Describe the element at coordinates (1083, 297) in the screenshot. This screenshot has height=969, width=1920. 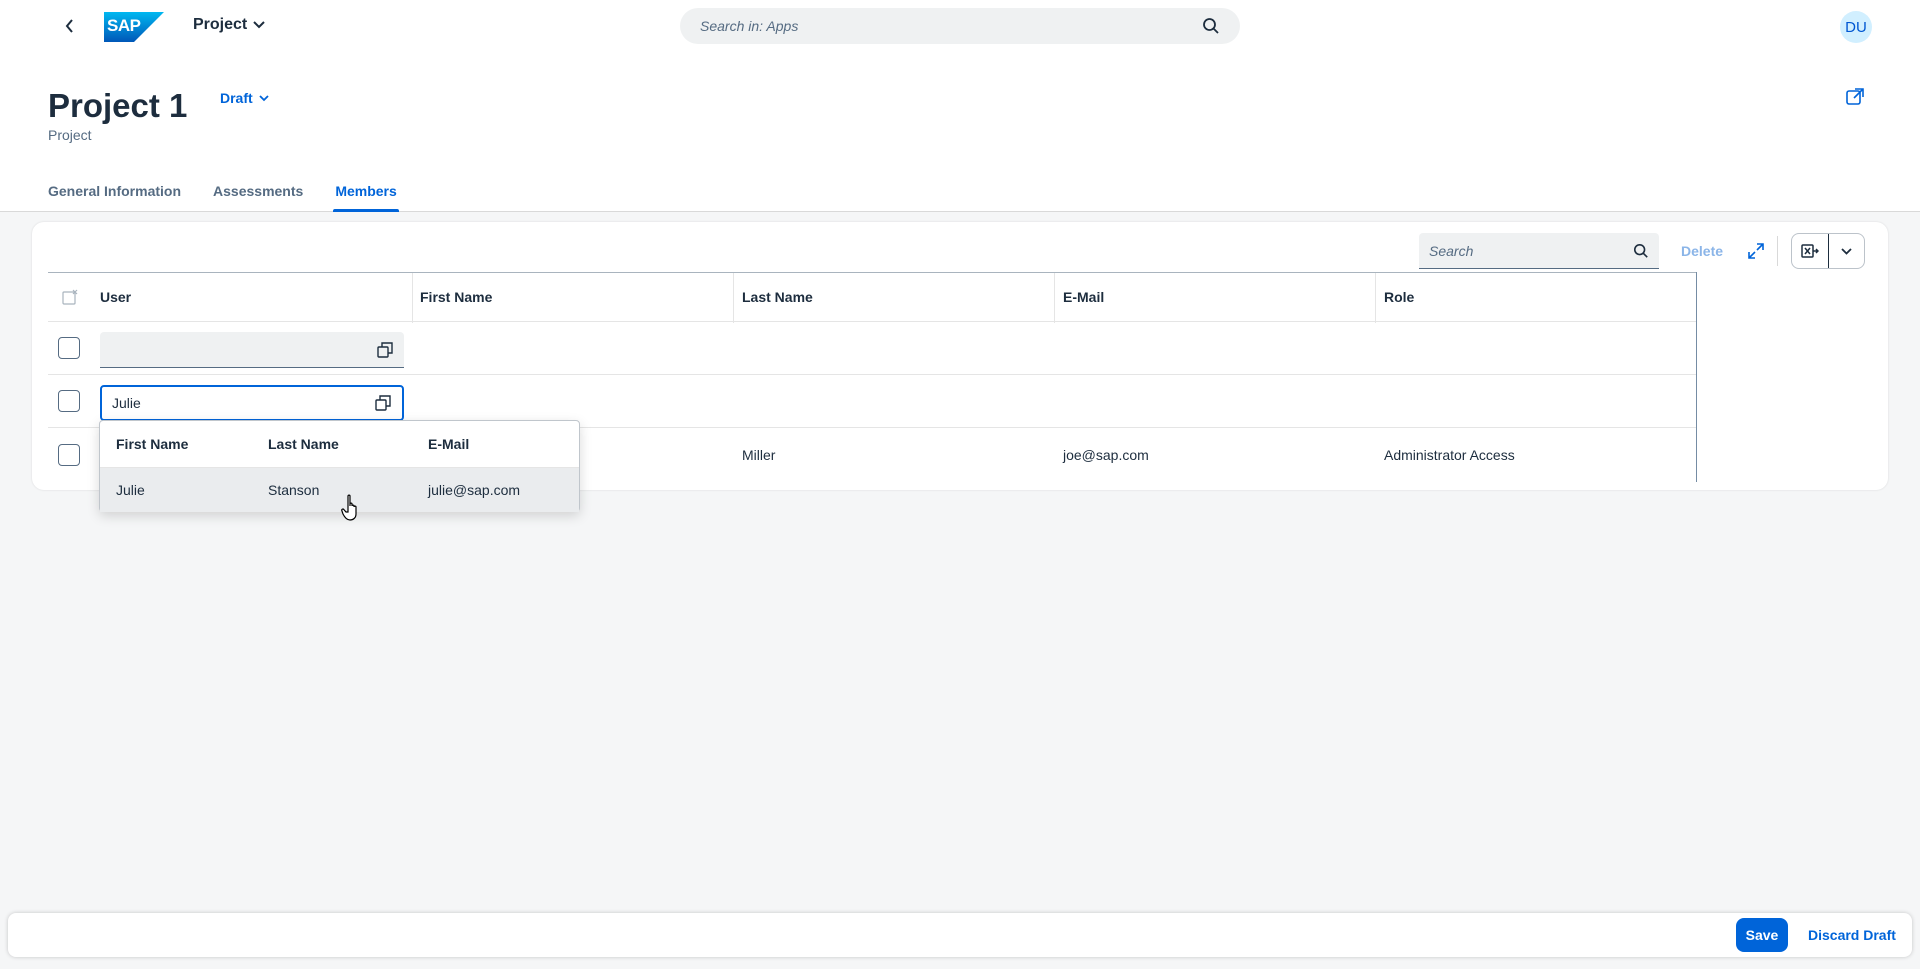
I see `column-header-email: E-Mail` at that location.